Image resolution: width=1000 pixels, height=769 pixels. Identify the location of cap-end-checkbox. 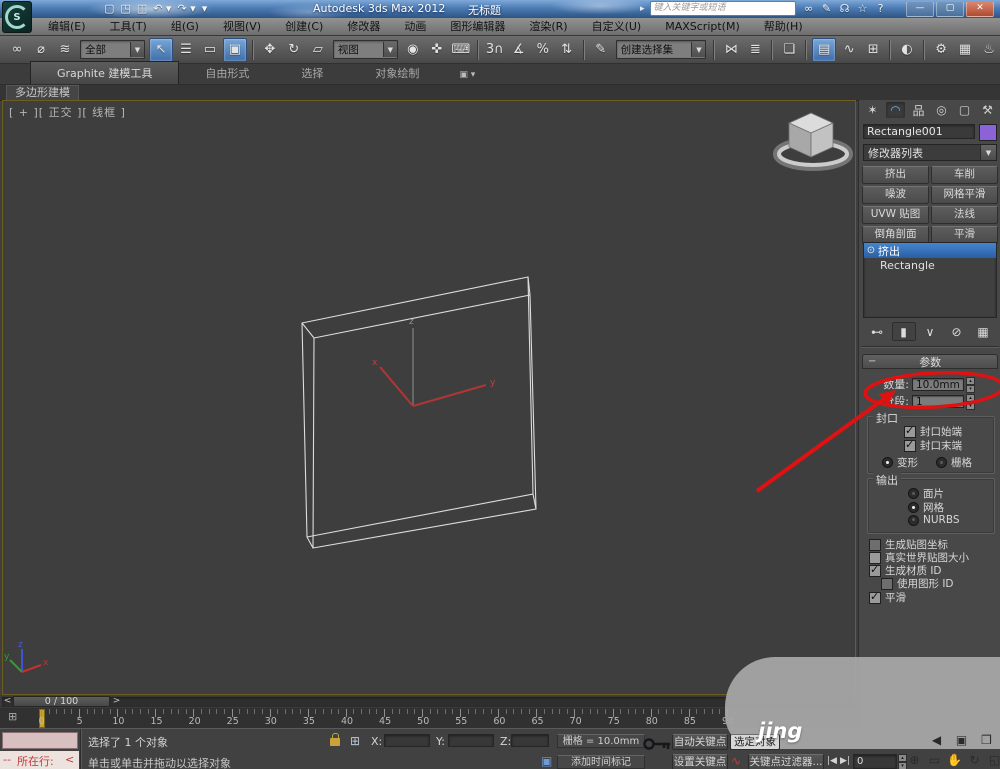
(910, 445).